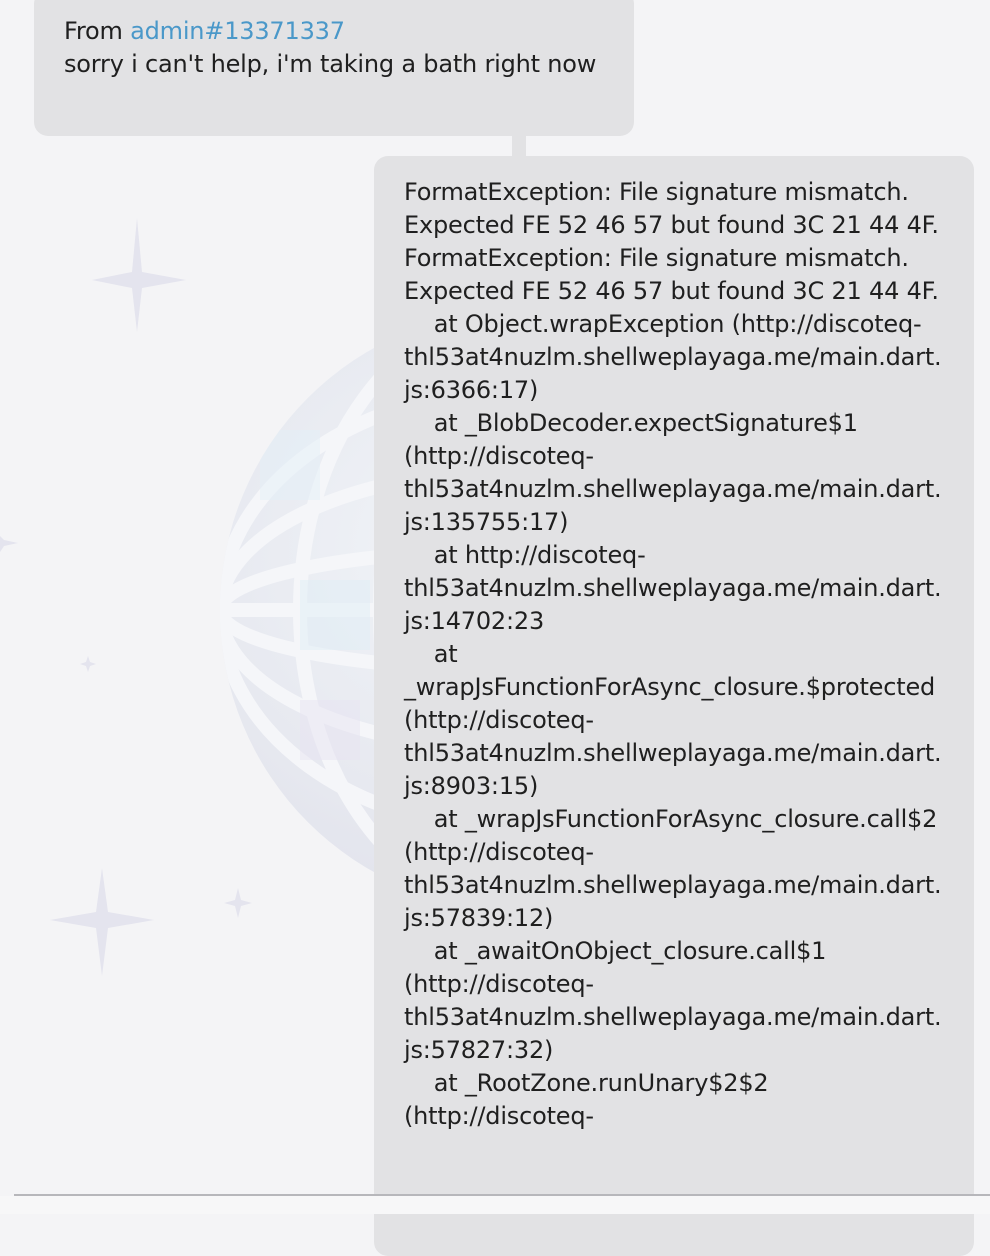 This screenshot has height=1256, width=990. What do you see at coordinates (237, 31) in the screenshot?
I see `sender-link: admin#13371337` at bounding box center [237, 31].